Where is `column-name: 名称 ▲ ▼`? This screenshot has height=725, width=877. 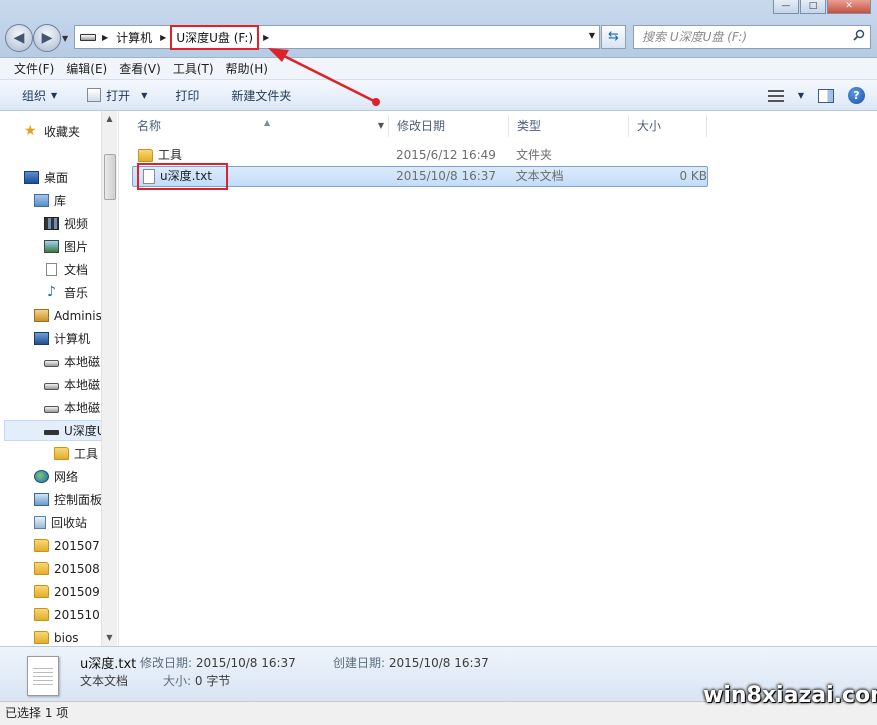
column-name: 名称 ▲ ▼ is located at coordinates (259, 126).